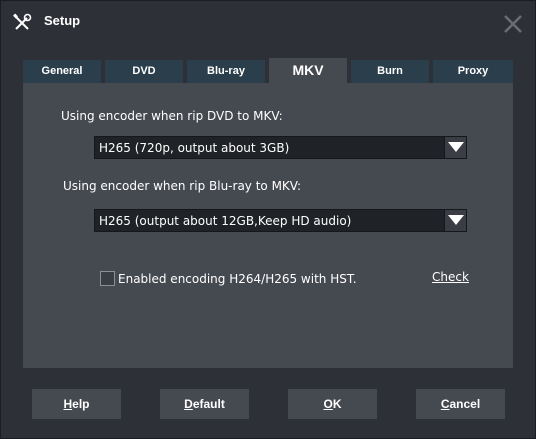 This screenshot has height=439, width=536. Describe the element at coordinates (268, 23) in the screenshot. I see `title-bar: Setup` at that location.